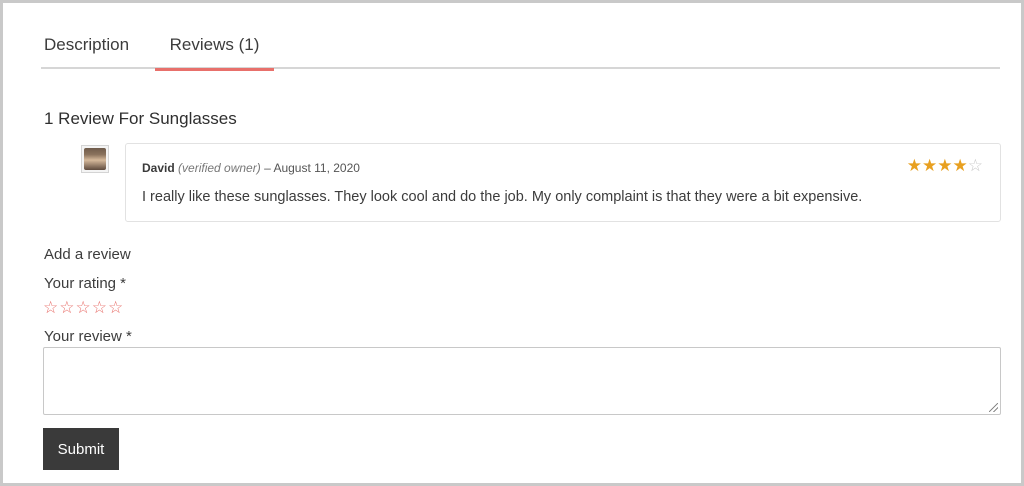 The width and height of the screenshot is (1024, 486). I want to click on review-star-rating: ★★★★☆, so click(945, 166).